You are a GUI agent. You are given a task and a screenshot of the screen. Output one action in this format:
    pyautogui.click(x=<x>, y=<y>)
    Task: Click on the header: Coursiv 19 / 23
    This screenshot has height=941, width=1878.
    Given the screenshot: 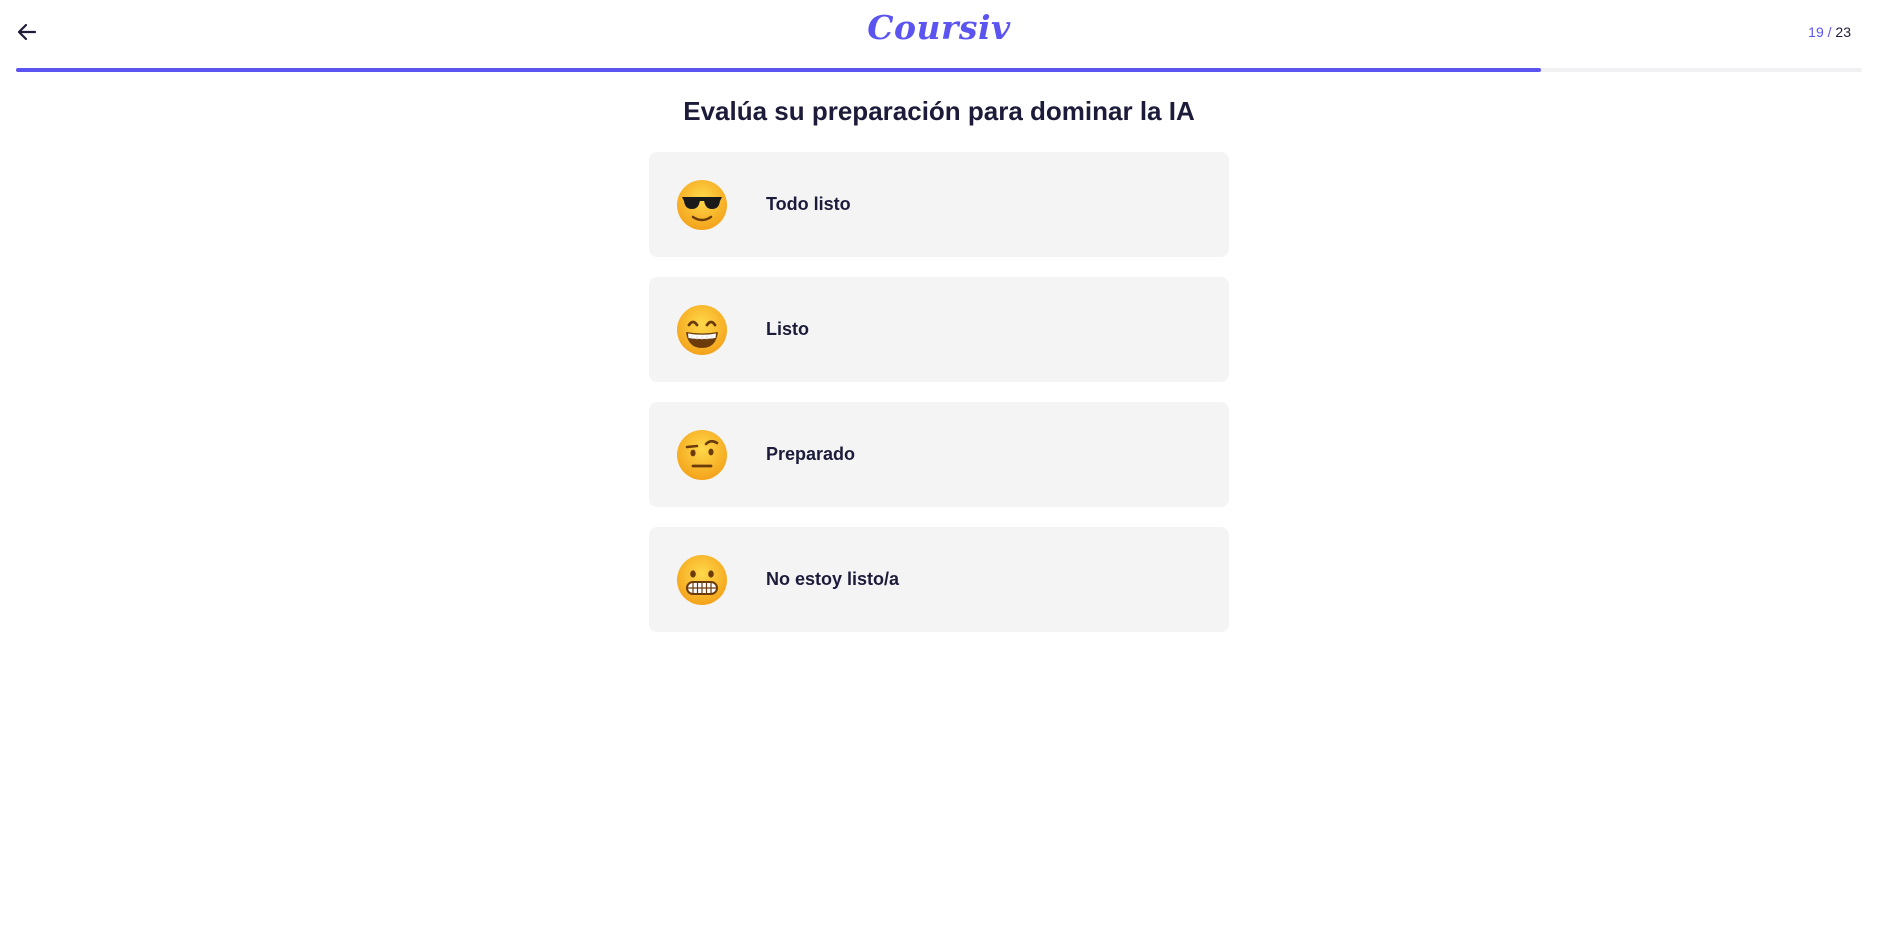 What is the action you would take?
    pyautogui.click(x=939, y=32)
    